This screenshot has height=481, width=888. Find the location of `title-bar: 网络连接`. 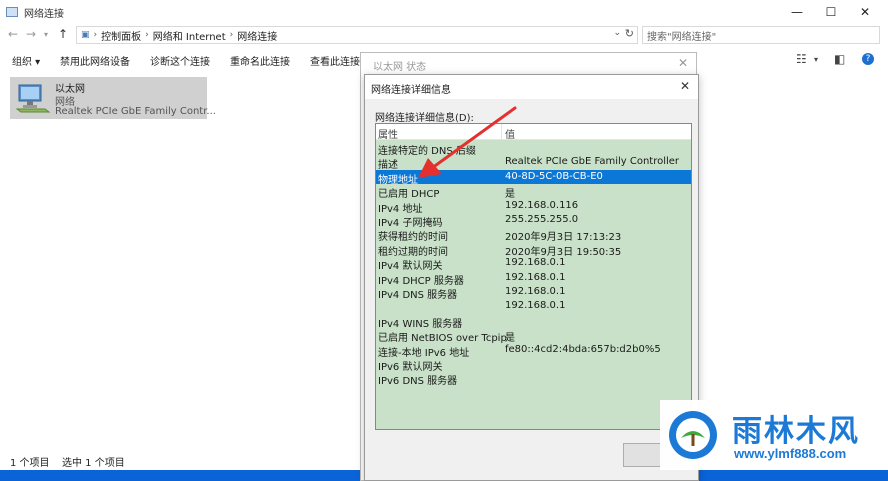

title-bar: 网络连接 is located at coordinates (444, 12).